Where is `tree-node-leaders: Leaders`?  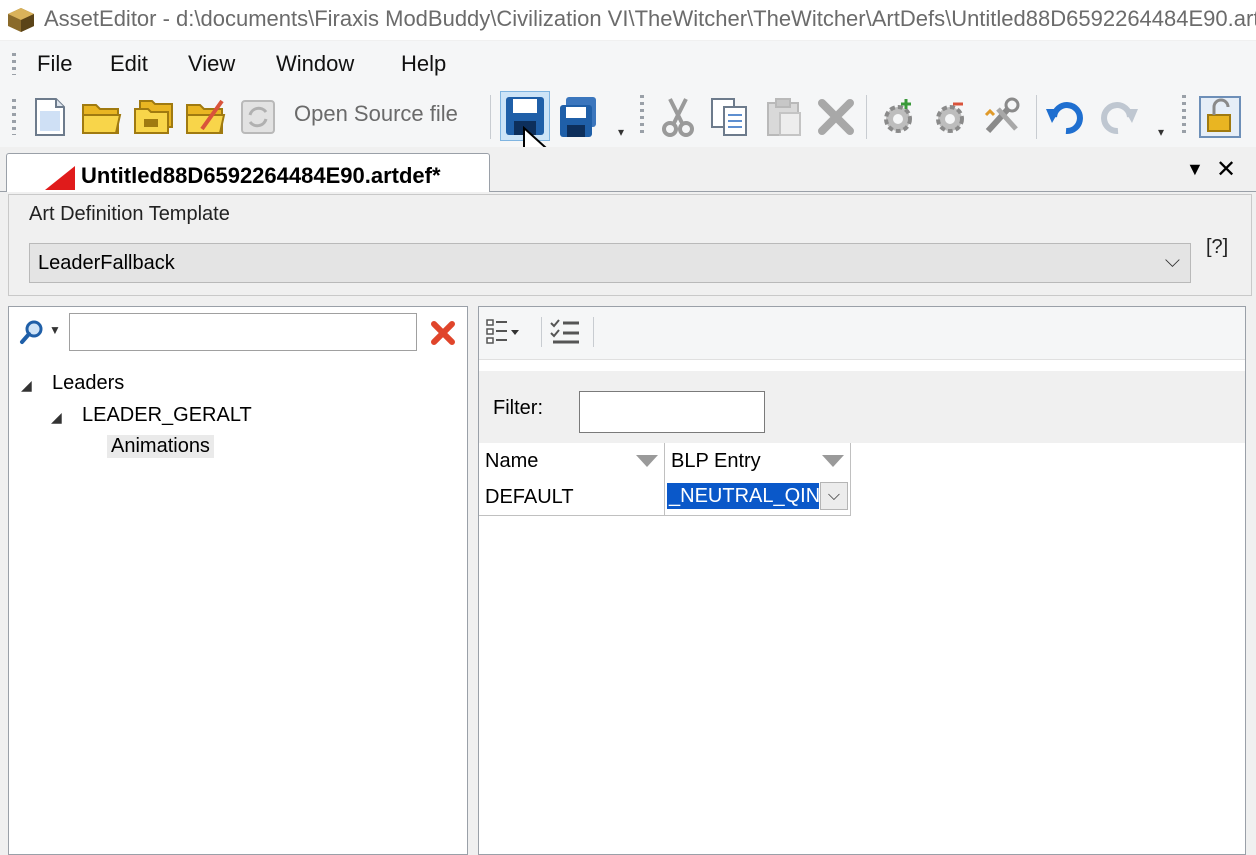 tree-node-leaders: Leaders is located at coordinates (88, 383).